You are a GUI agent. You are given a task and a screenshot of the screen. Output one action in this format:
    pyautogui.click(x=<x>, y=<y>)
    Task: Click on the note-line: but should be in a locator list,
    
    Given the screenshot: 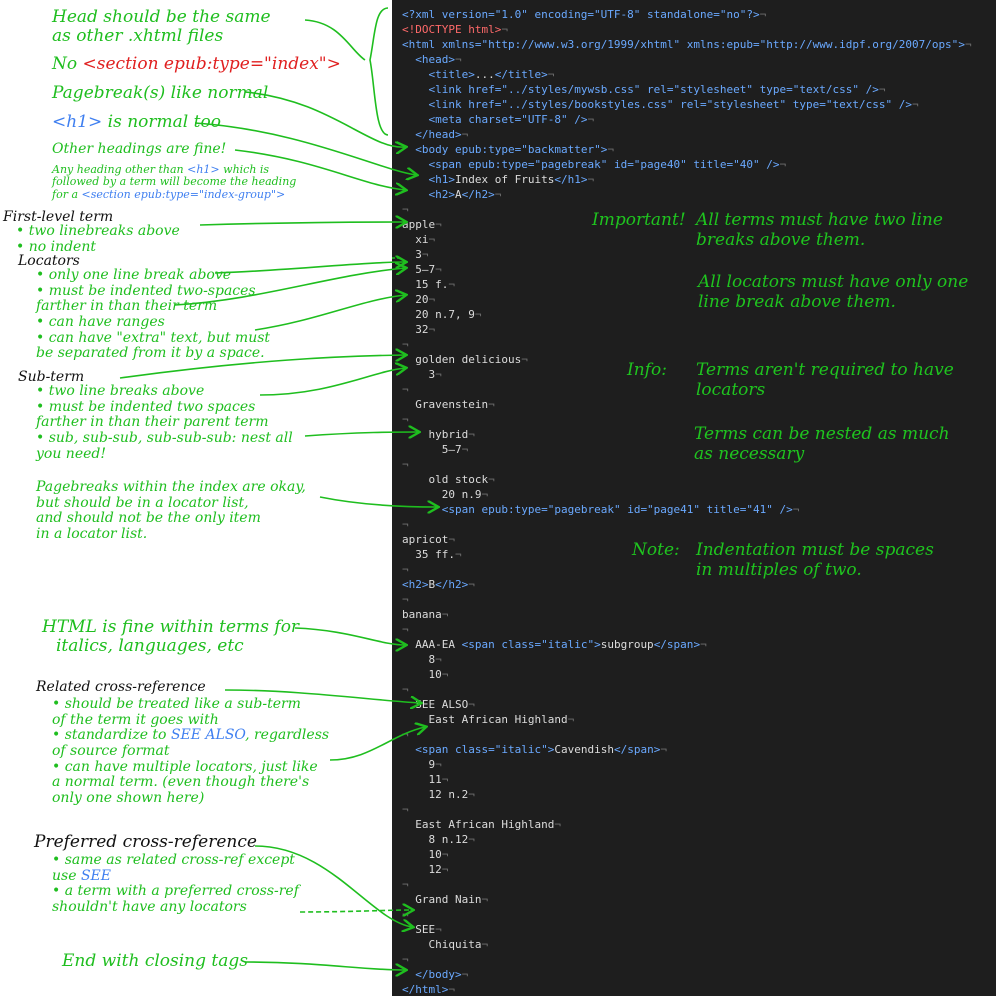 What is the action you would take?
    pyautogui.click(x=142, y=502)
    